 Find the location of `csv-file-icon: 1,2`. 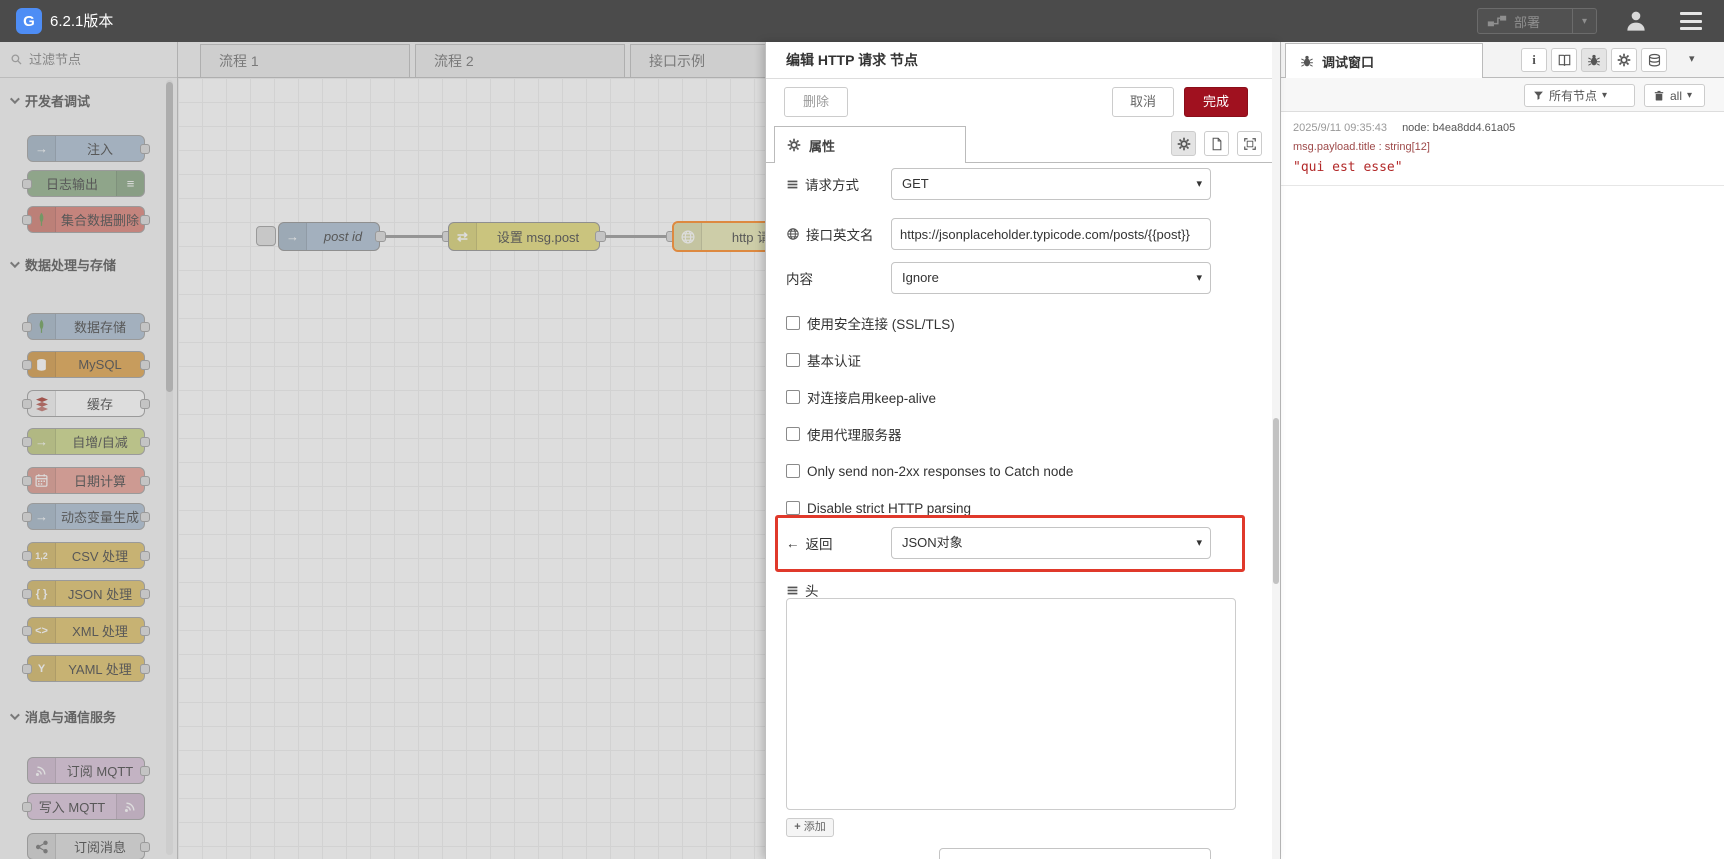

csv-file-icon: 1,2 is located at coordinates (42, 555).